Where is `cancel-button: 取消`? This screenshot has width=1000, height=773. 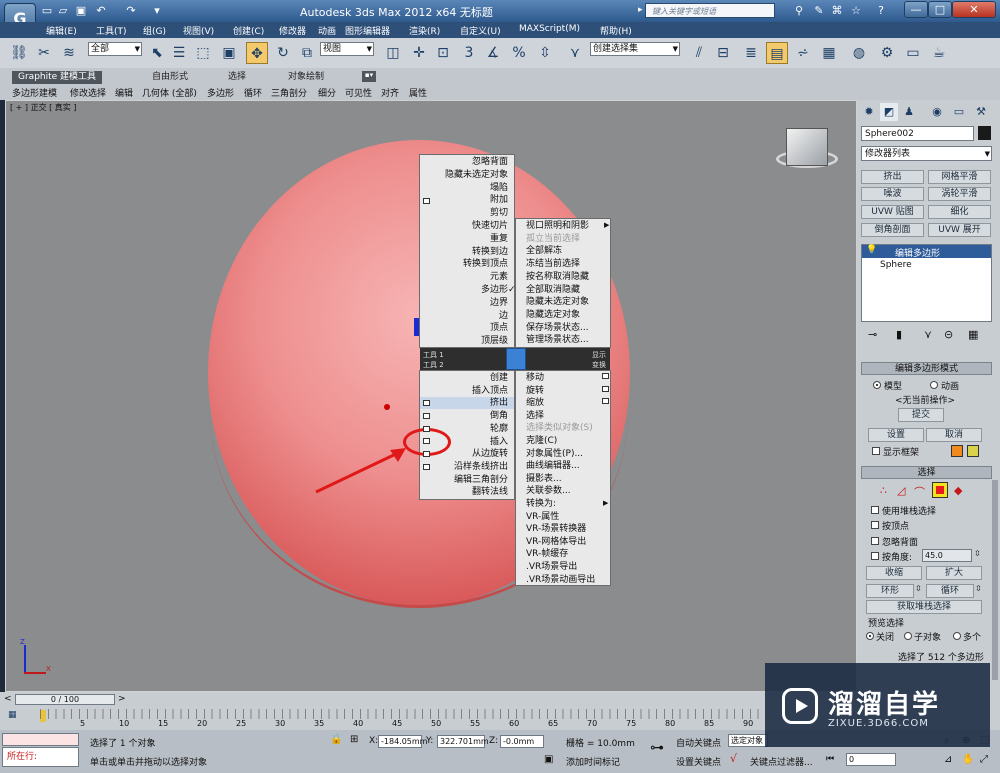
cancel-button: 取消 is located at coordinates (954, 435).